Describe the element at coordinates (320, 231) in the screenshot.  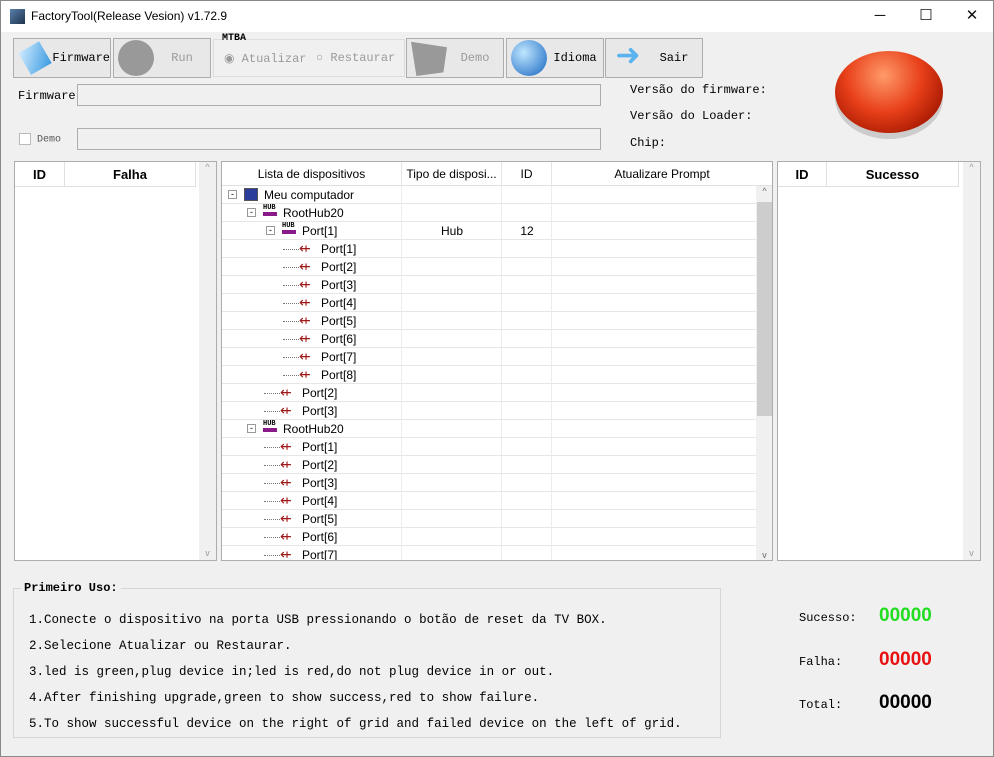
I see `device-name: Port[1]` at that location.